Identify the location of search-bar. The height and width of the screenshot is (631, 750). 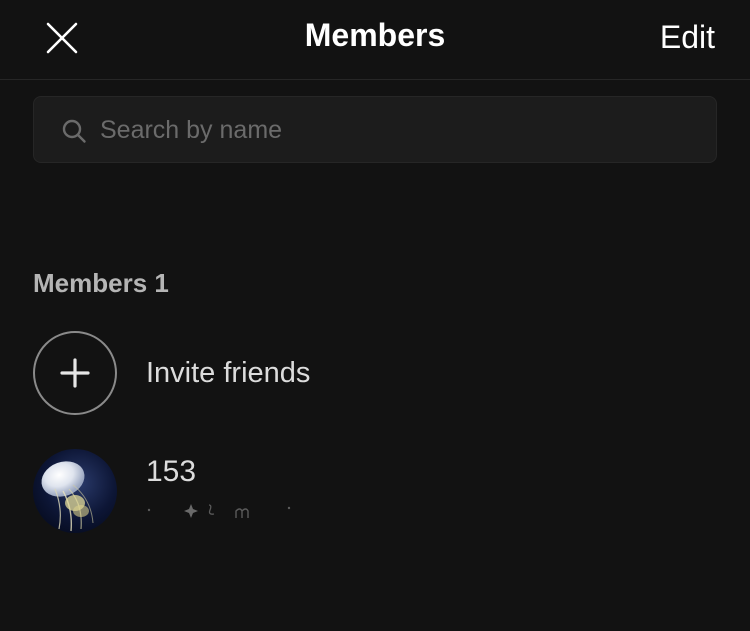
(375, 130).